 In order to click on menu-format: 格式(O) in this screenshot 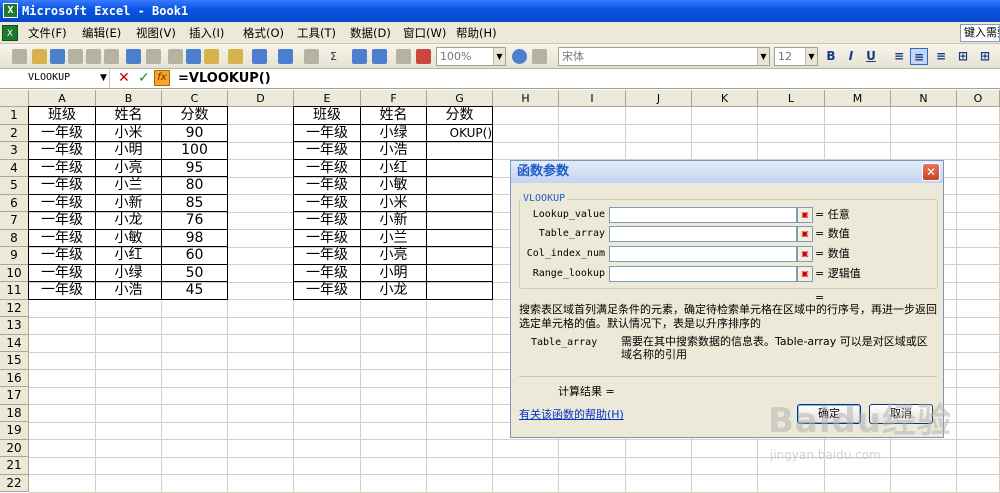, I will do `click(263, 33)`.